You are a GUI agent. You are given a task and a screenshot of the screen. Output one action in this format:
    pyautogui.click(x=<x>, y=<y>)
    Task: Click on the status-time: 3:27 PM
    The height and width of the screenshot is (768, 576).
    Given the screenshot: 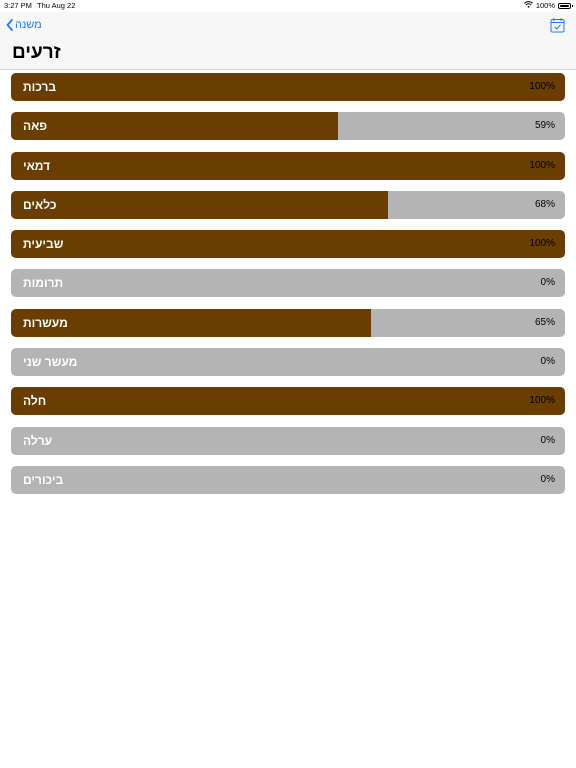 What is the action you would take?
    pyautogui.click(x=18, y=5)
    